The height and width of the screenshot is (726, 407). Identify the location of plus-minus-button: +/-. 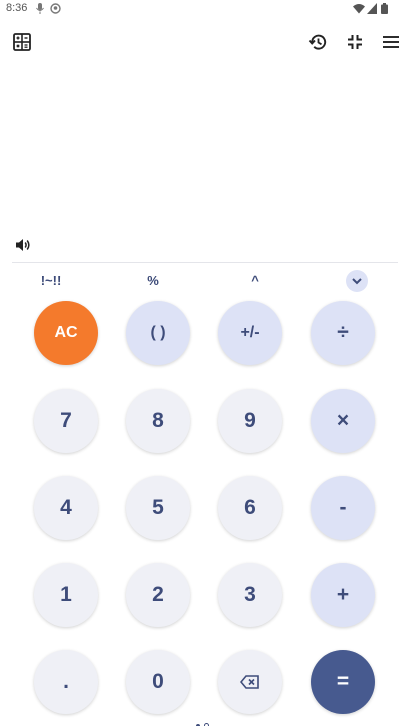
(250, 333).